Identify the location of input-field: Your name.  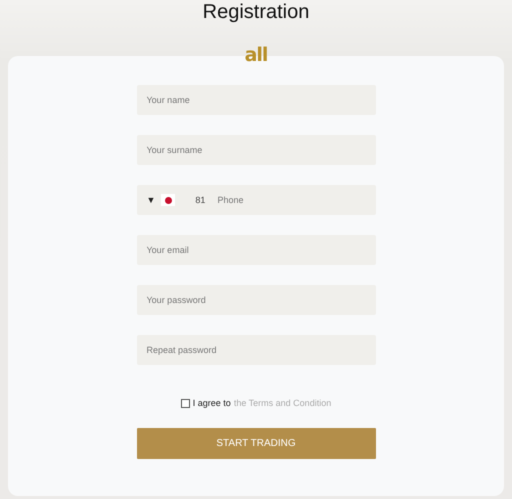
(256, 100).